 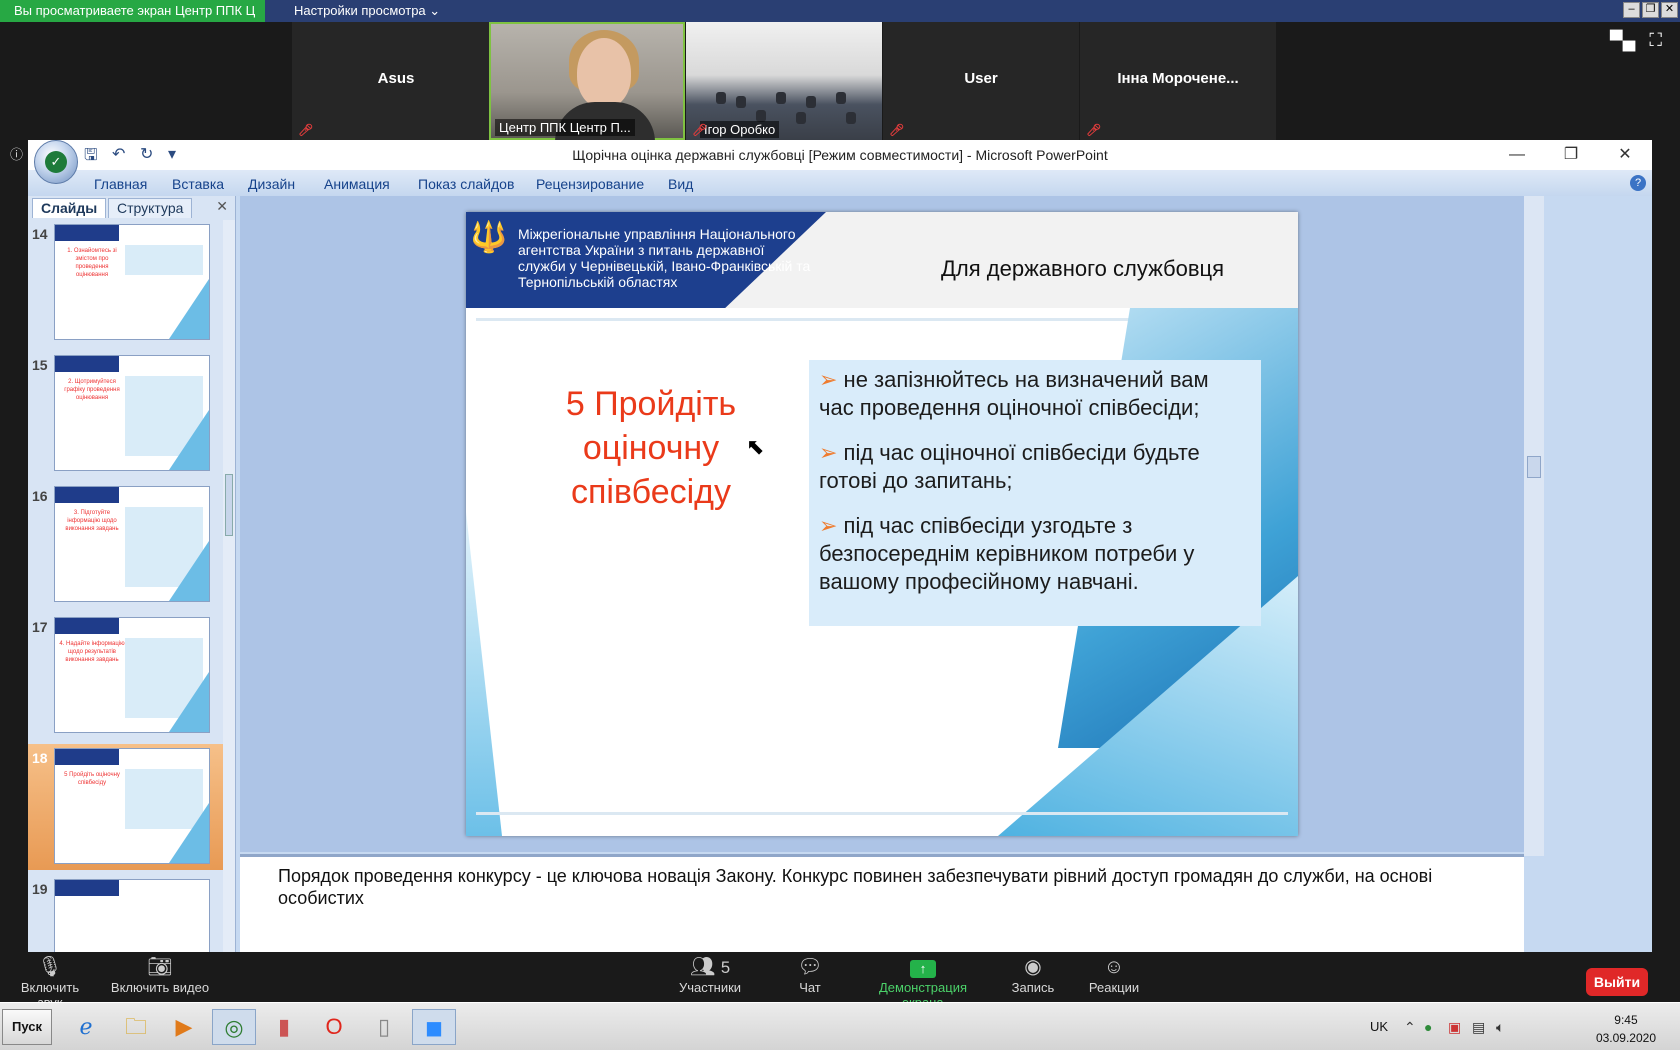 I want to click on customize-qat-icon: ▾, so click(x=177, y=153).